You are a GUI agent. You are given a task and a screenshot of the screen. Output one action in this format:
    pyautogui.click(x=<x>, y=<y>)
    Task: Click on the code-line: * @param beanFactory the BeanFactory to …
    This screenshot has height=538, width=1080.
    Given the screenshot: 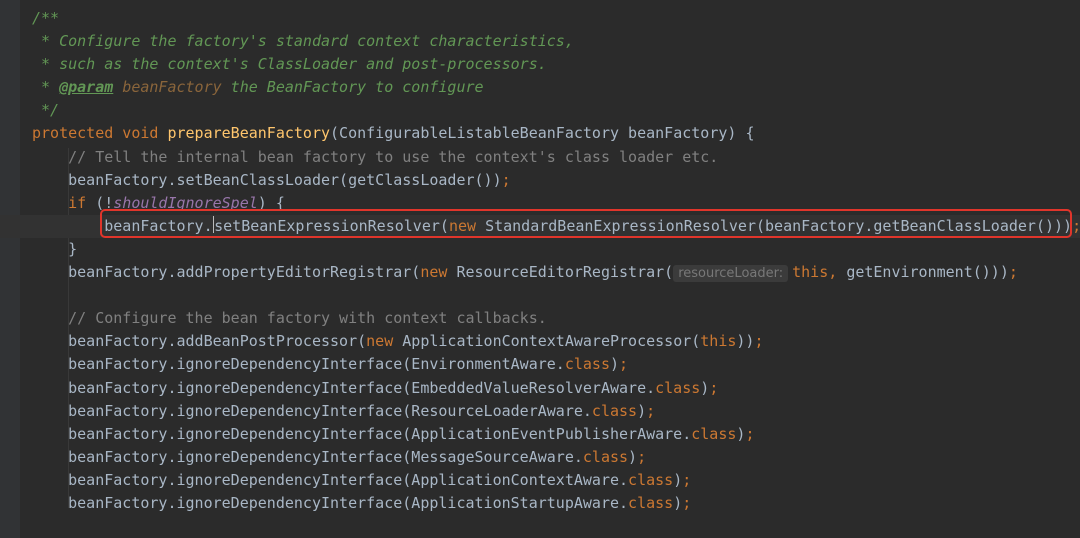 What is the action you would take?
    pyautogui.click(x=556, y=87)
    